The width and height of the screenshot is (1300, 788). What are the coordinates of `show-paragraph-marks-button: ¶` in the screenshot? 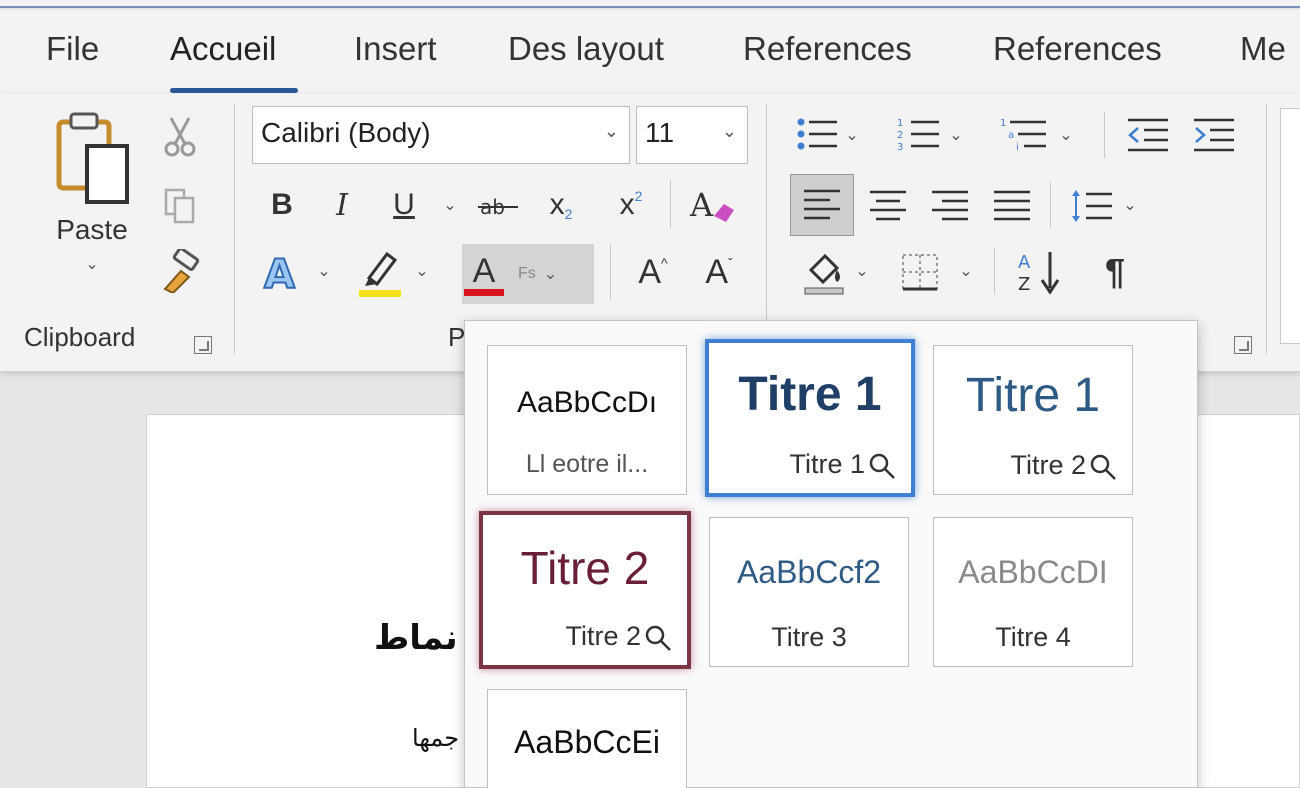 It's located at (1115, 272).